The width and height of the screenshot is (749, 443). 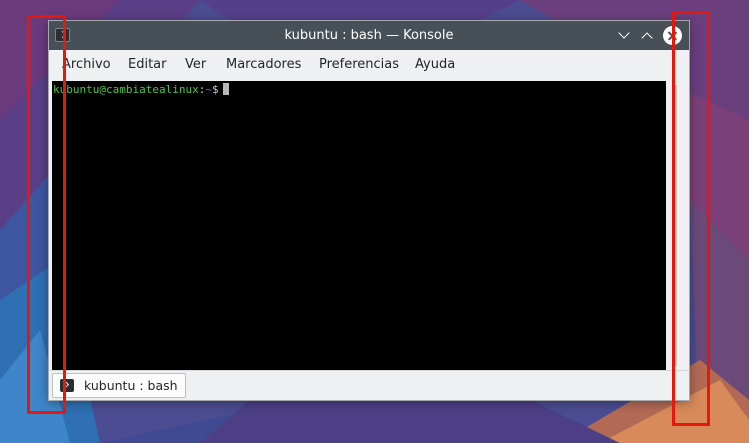 What do you see at coordinates (147, 65) in the screenshot?
I see `menu-editar: Editar` at bounding box center [147, 65].